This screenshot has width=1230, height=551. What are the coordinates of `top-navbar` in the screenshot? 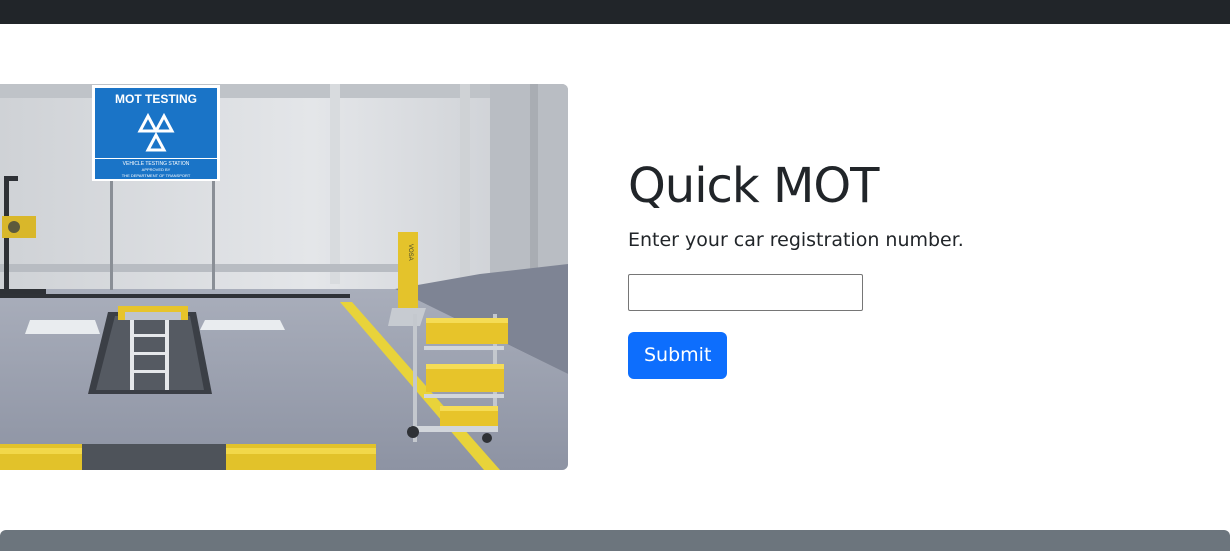 It's located at (615, 12).